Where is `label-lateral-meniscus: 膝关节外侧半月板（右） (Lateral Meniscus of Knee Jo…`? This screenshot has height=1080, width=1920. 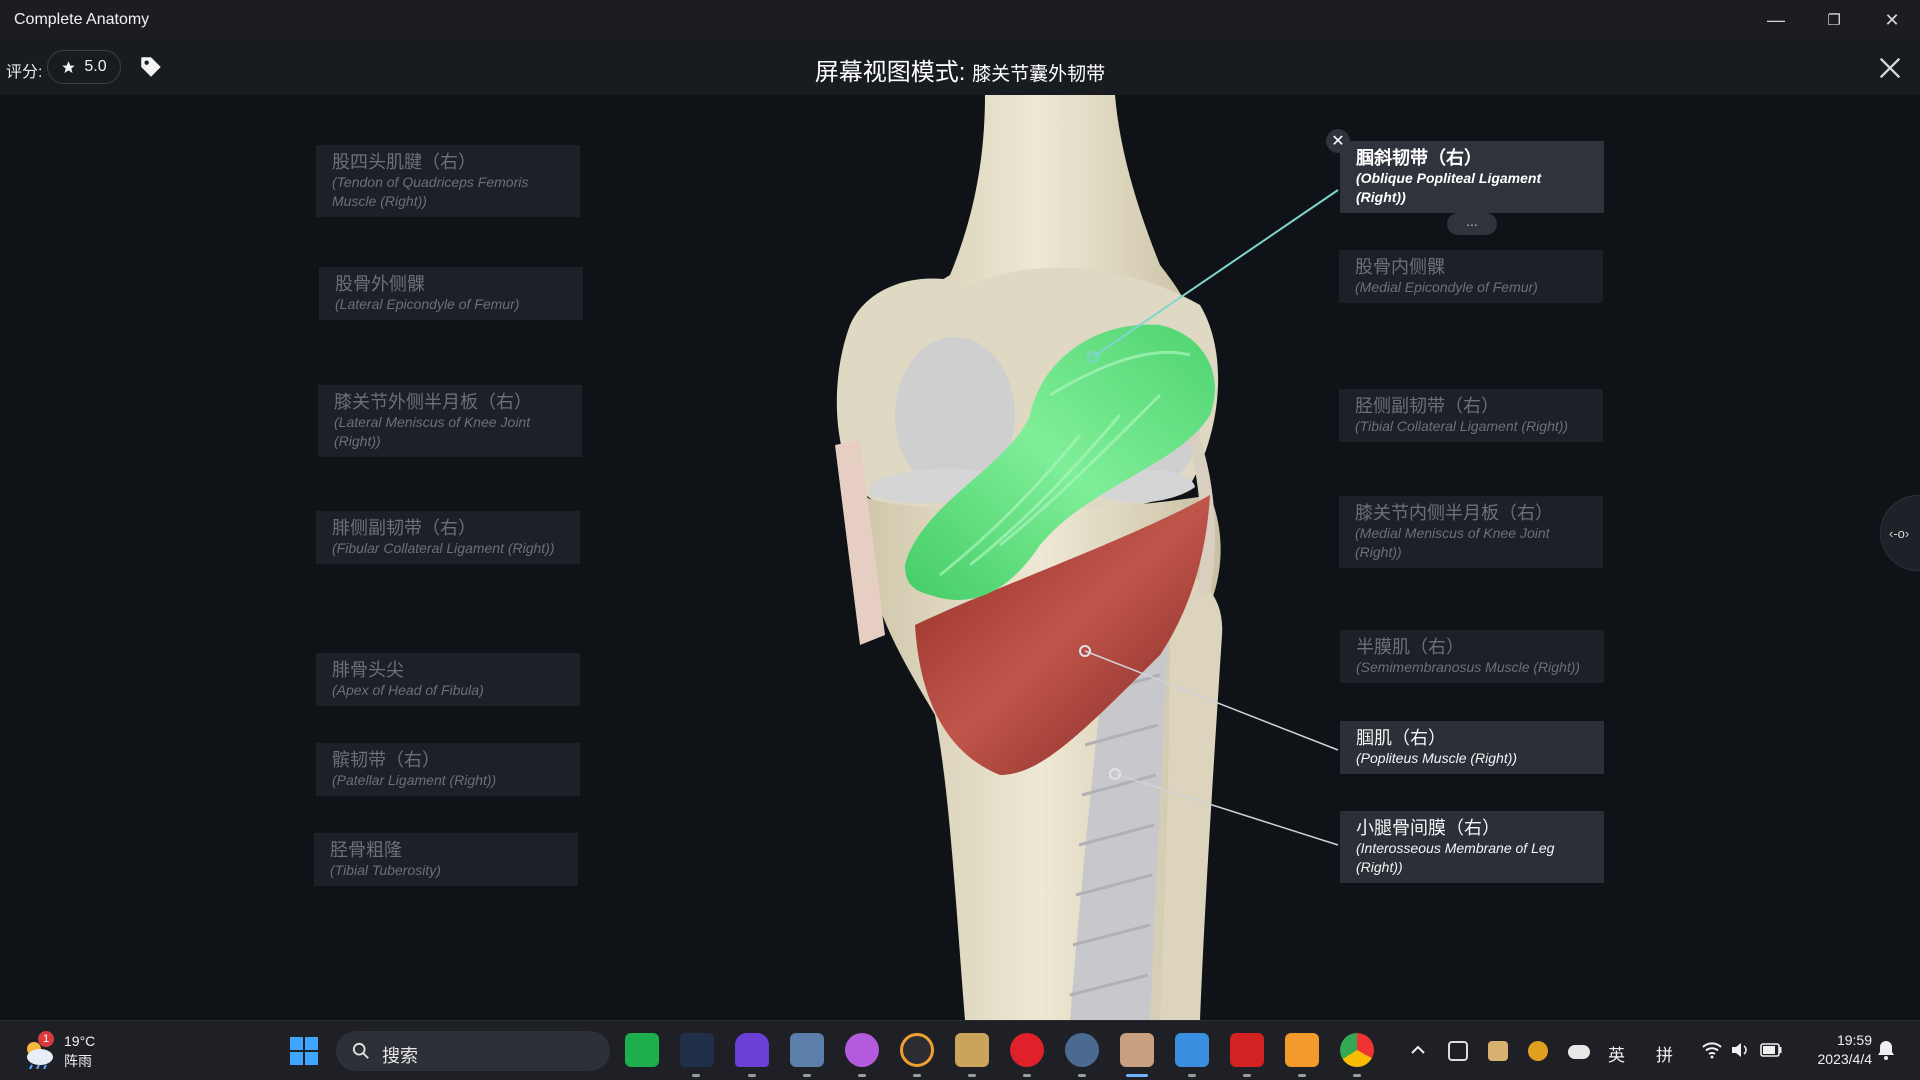 label-lateral-meniscus: 膝关节外侧半月板（右） (Lateral Meniscus of Knee Jo… is located at coordinates (450, 421).